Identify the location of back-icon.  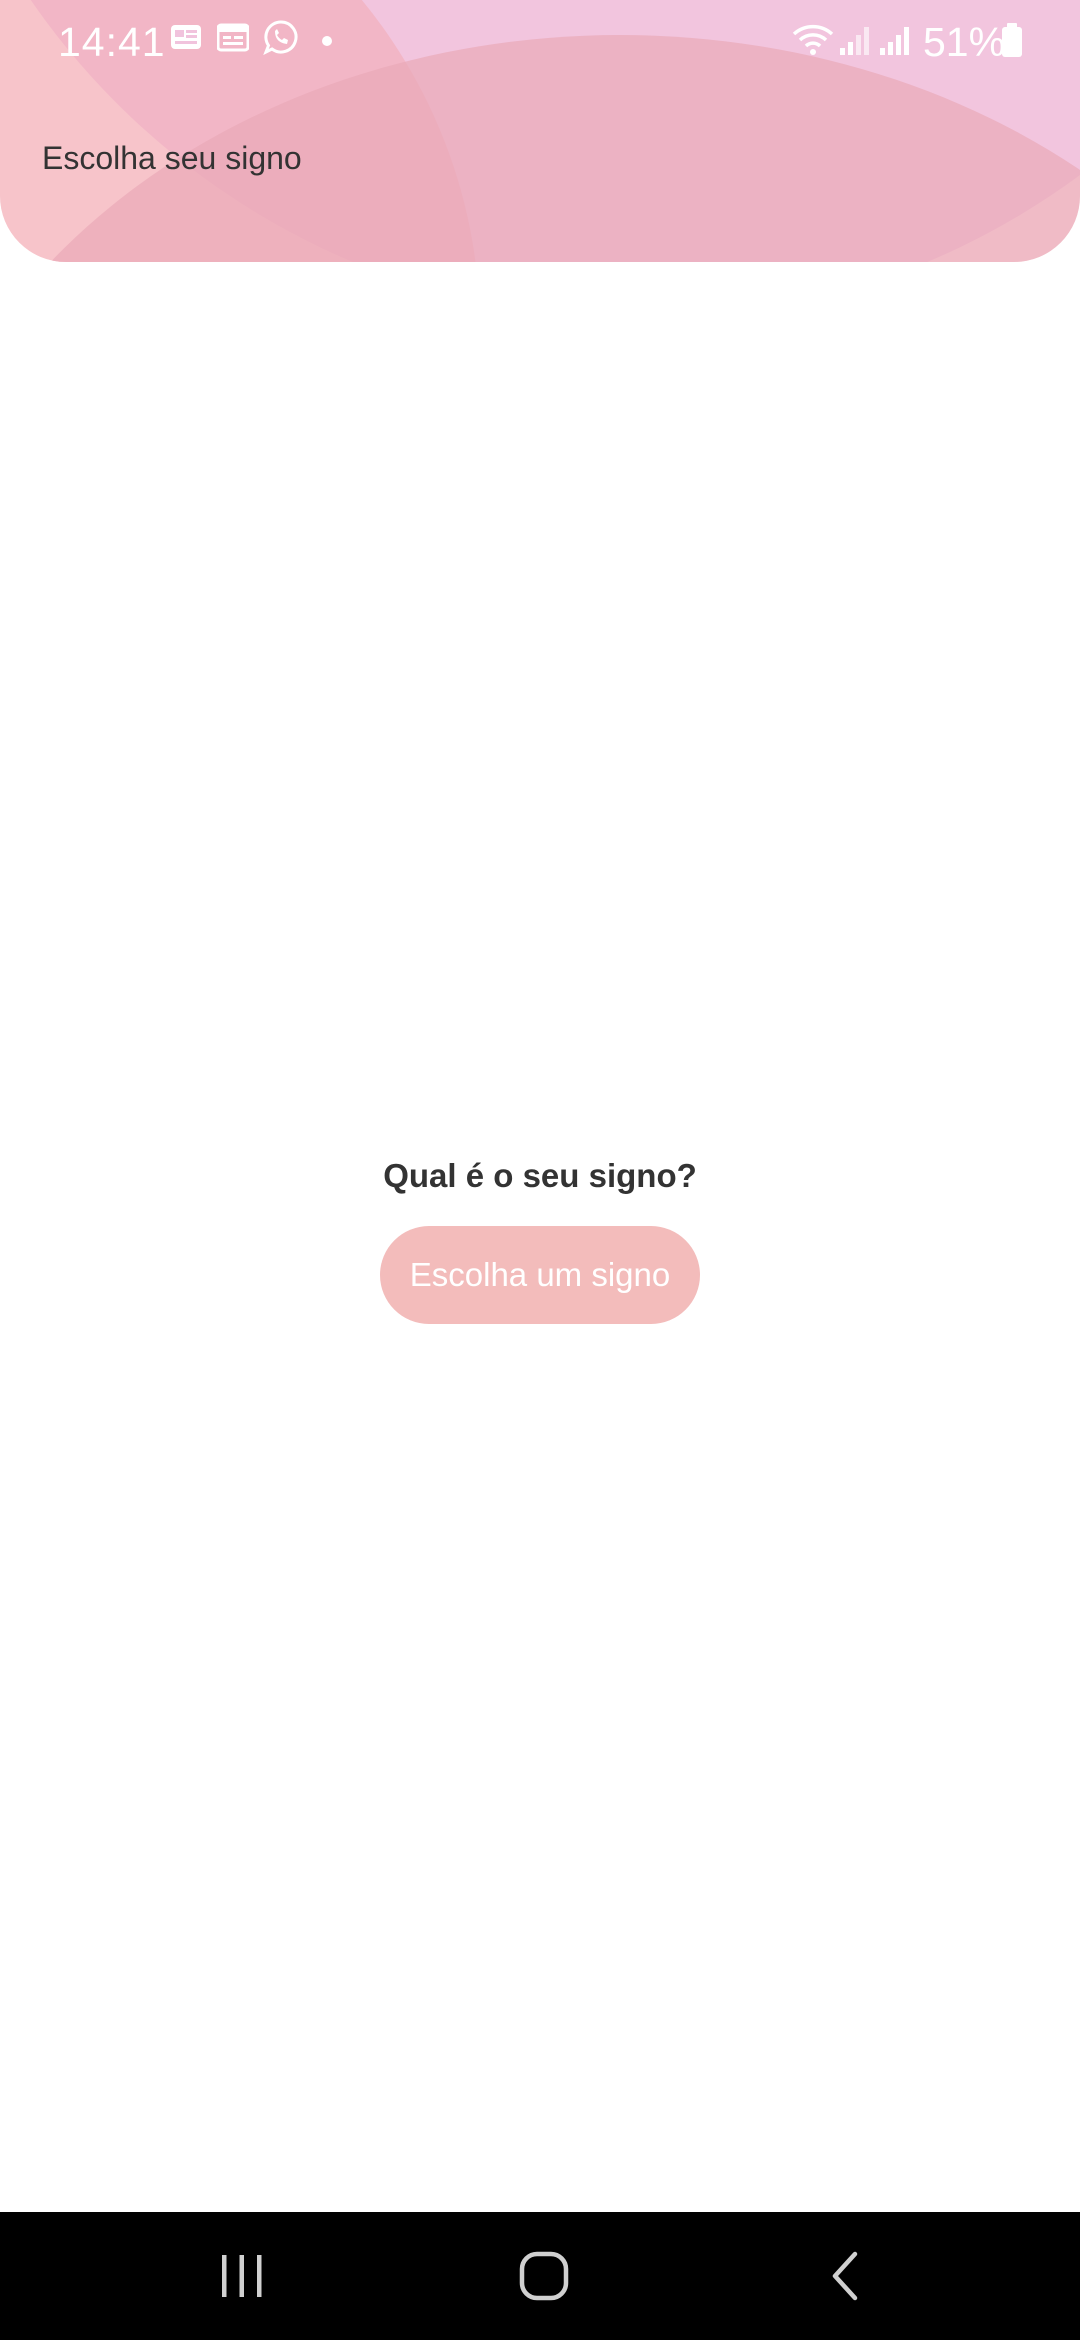
(845, 2276).